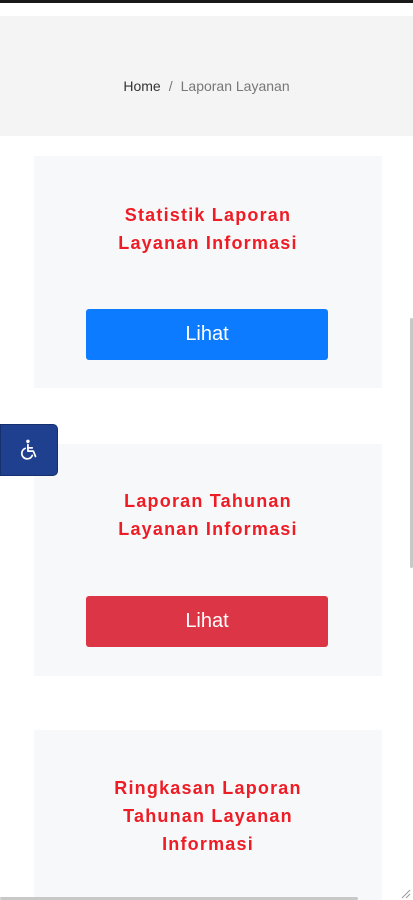 The image size is (413, 900). What do you see at coordinates (207, 334) in the screenshot?
I see `lihat-statistik-button: Lihat` at bounding box center [207, 334].